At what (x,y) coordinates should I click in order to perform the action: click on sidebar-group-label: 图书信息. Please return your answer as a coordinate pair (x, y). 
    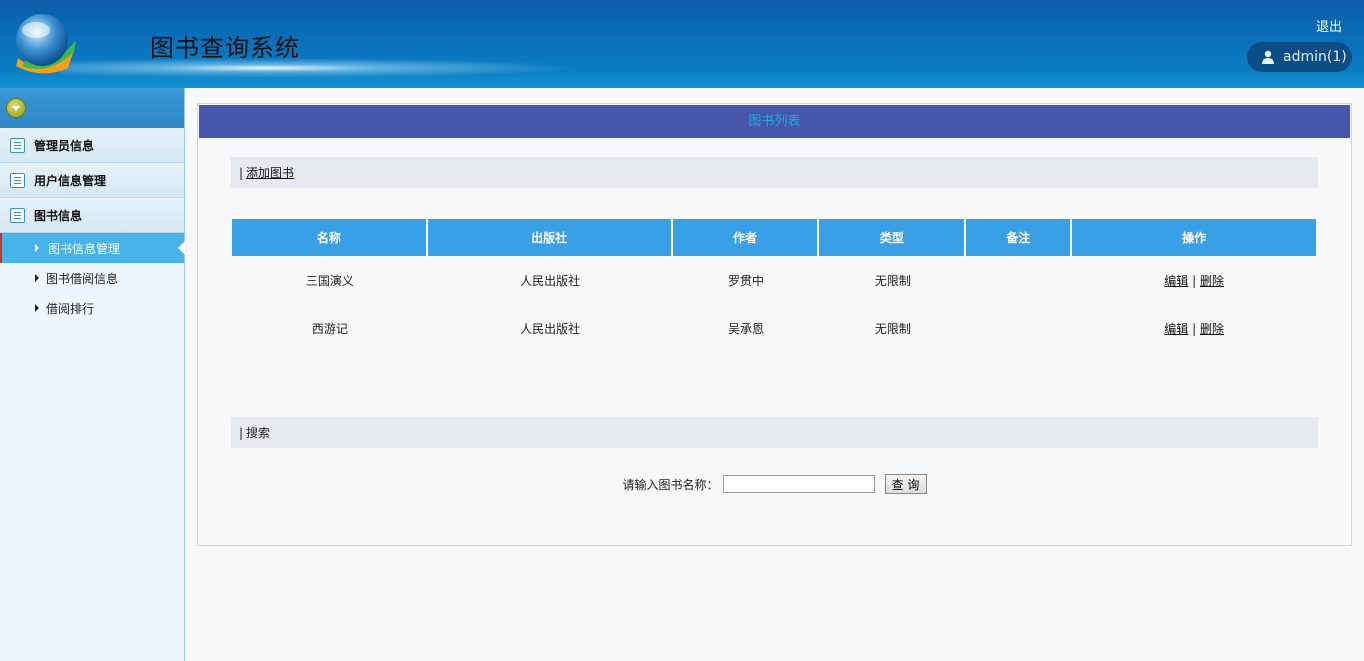
    Looking at the image, I should click on (58, 215).